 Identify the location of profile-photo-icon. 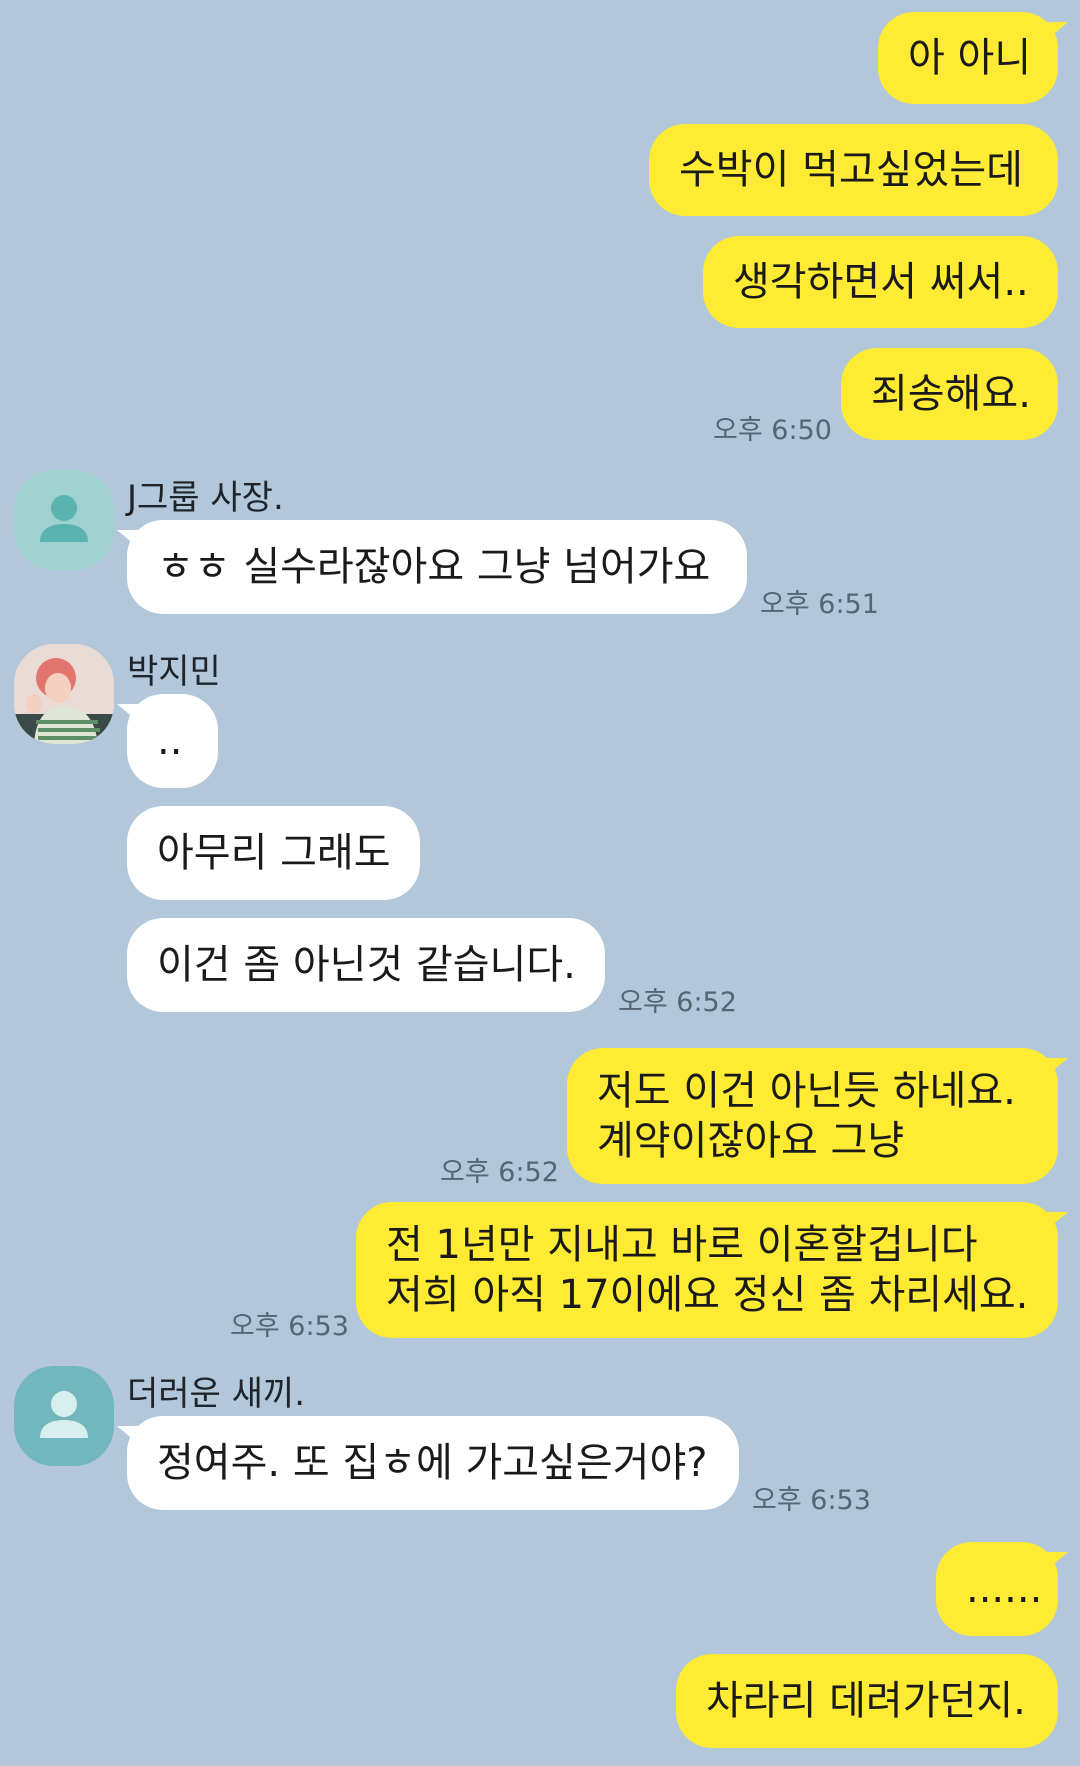
(64, 694).